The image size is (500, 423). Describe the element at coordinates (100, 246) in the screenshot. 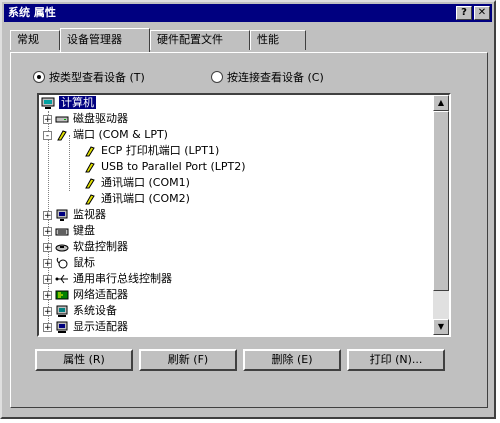

I see `tree-item-label: 软盘控制器` at that location.